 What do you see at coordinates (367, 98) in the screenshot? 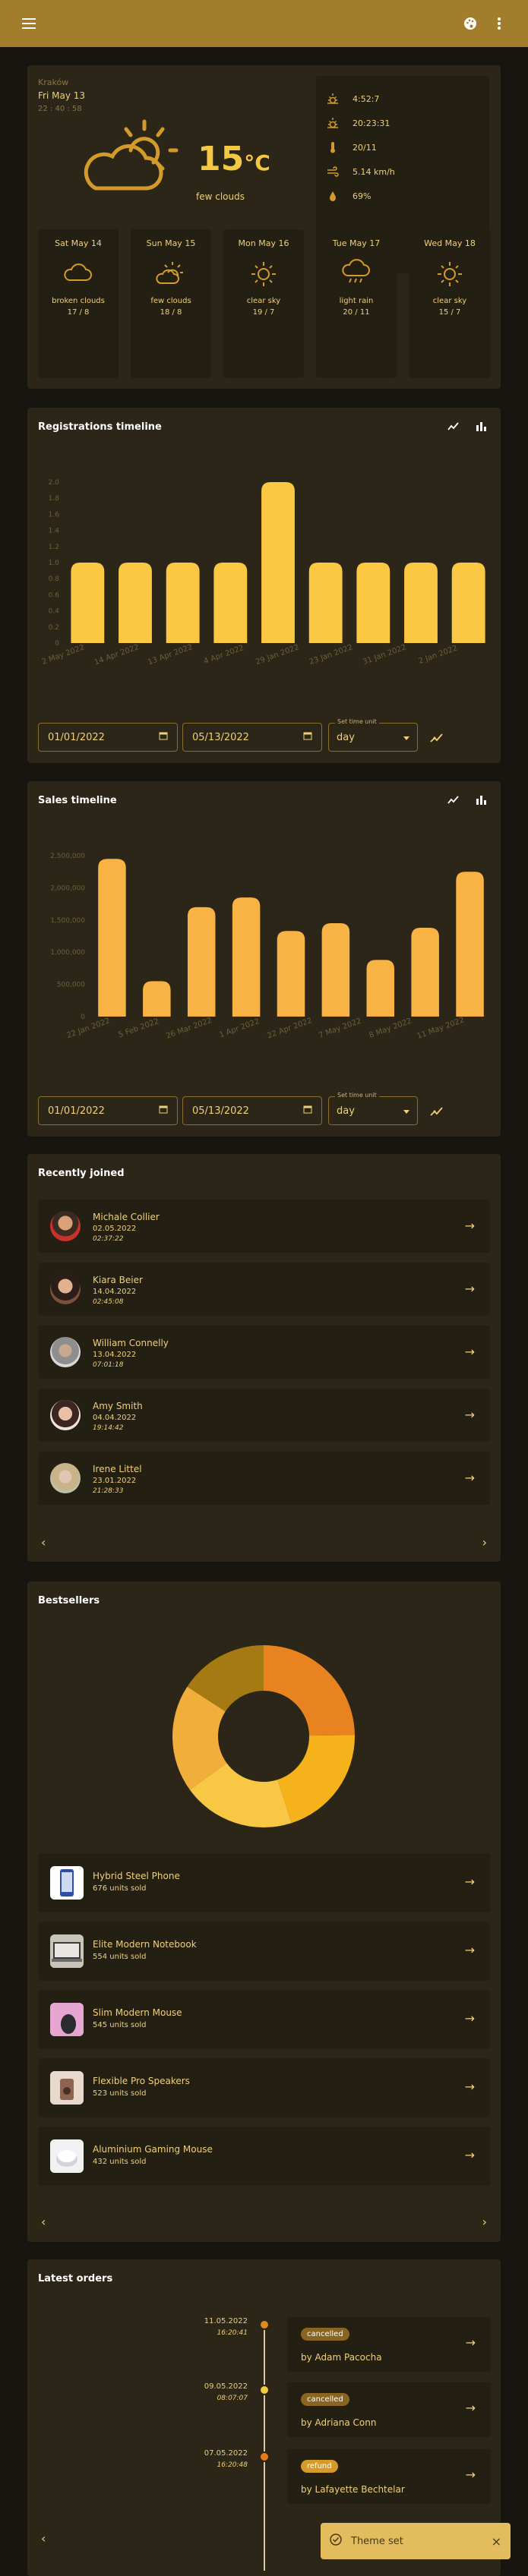
I see `sunrise-value: 4:52:7` at bounding box center [367, 98].